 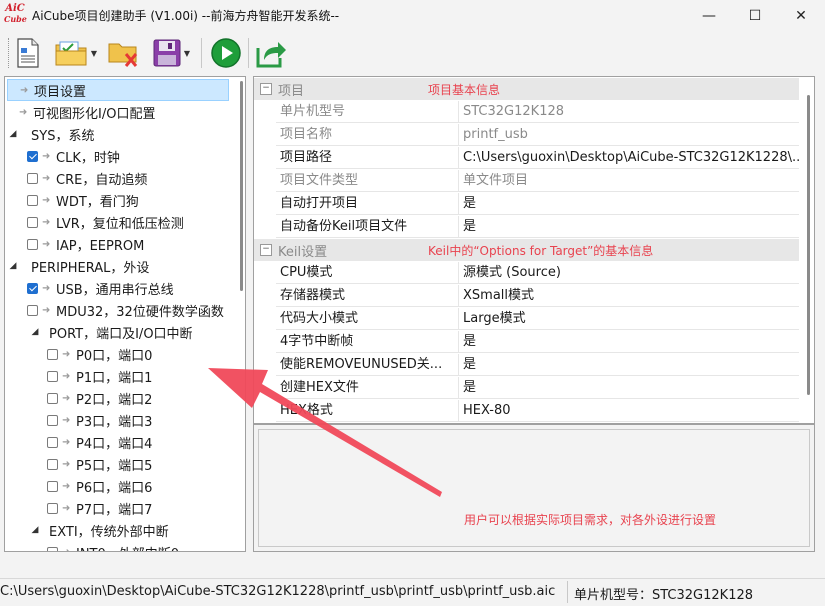 What do you see at coordinates (109, 532) in the screenshot?
I see `tree-item-label: EXTI，传统外部中断` at bounding box center [109, 532].